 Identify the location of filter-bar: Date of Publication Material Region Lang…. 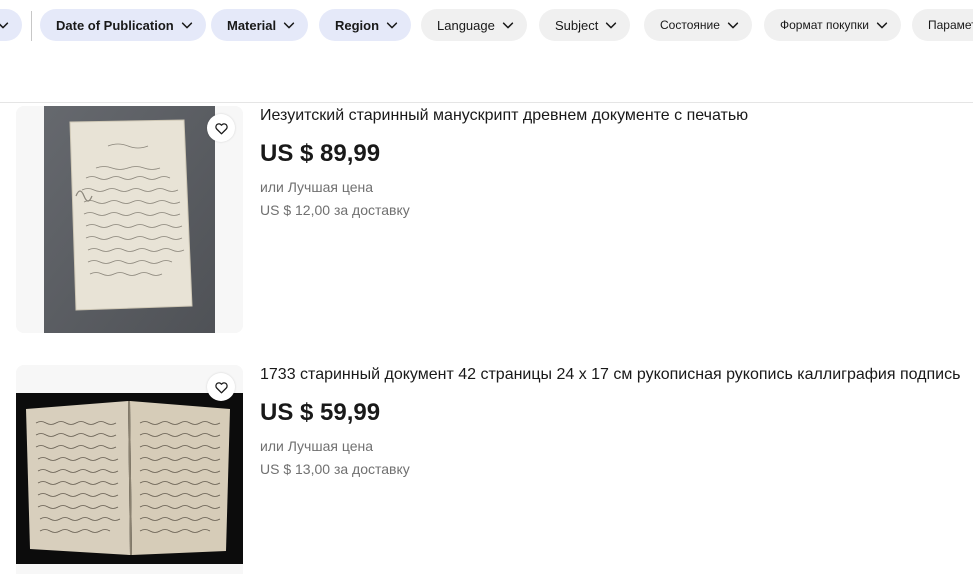
(486, 25).